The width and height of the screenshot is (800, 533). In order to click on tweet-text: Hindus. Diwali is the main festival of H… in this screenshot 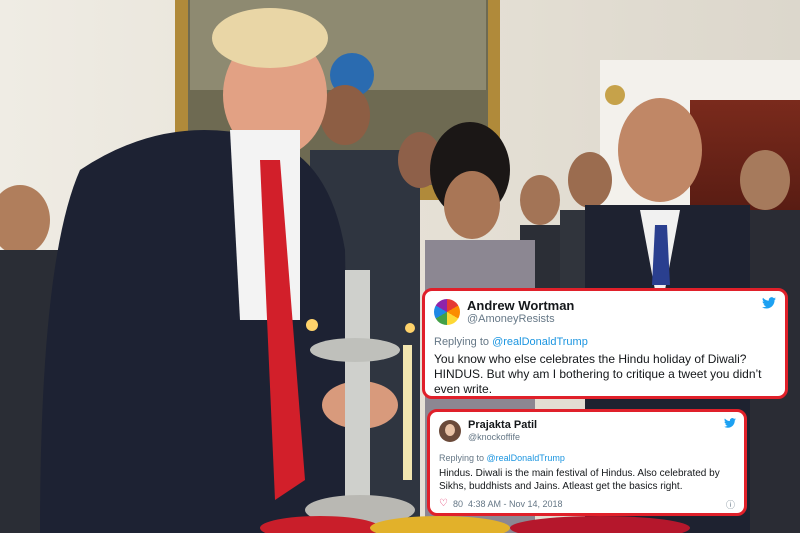, I will do `click(589, 480)`.